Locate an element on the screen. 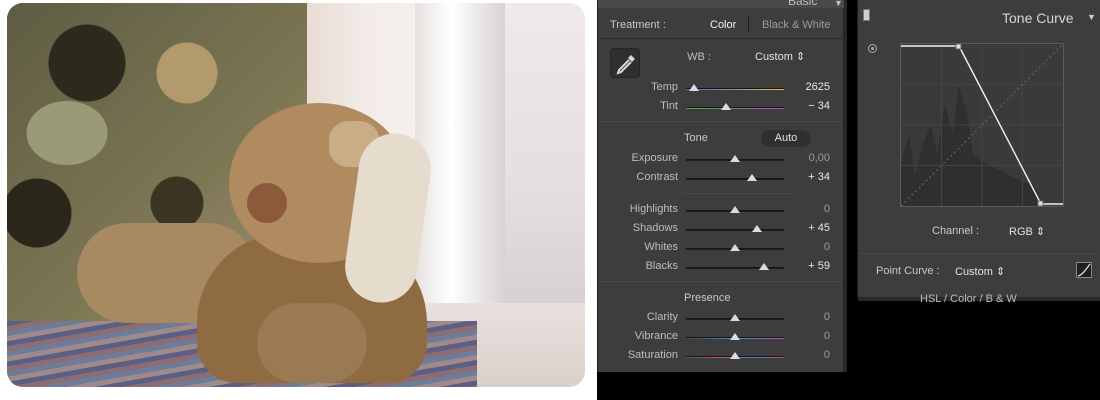 The image size is (1100, 400). treatment-separator is located at coordinates (721, 38).